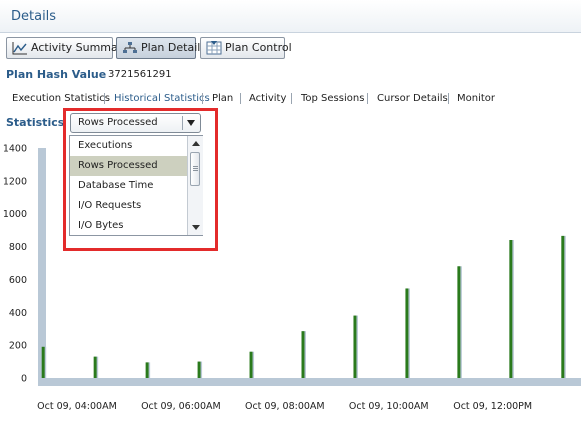 This screenshot has width=581, height=424. Describe the element at coordinates (18, 247) in the screenshot. I see `y-tick-label: 800` at that location.